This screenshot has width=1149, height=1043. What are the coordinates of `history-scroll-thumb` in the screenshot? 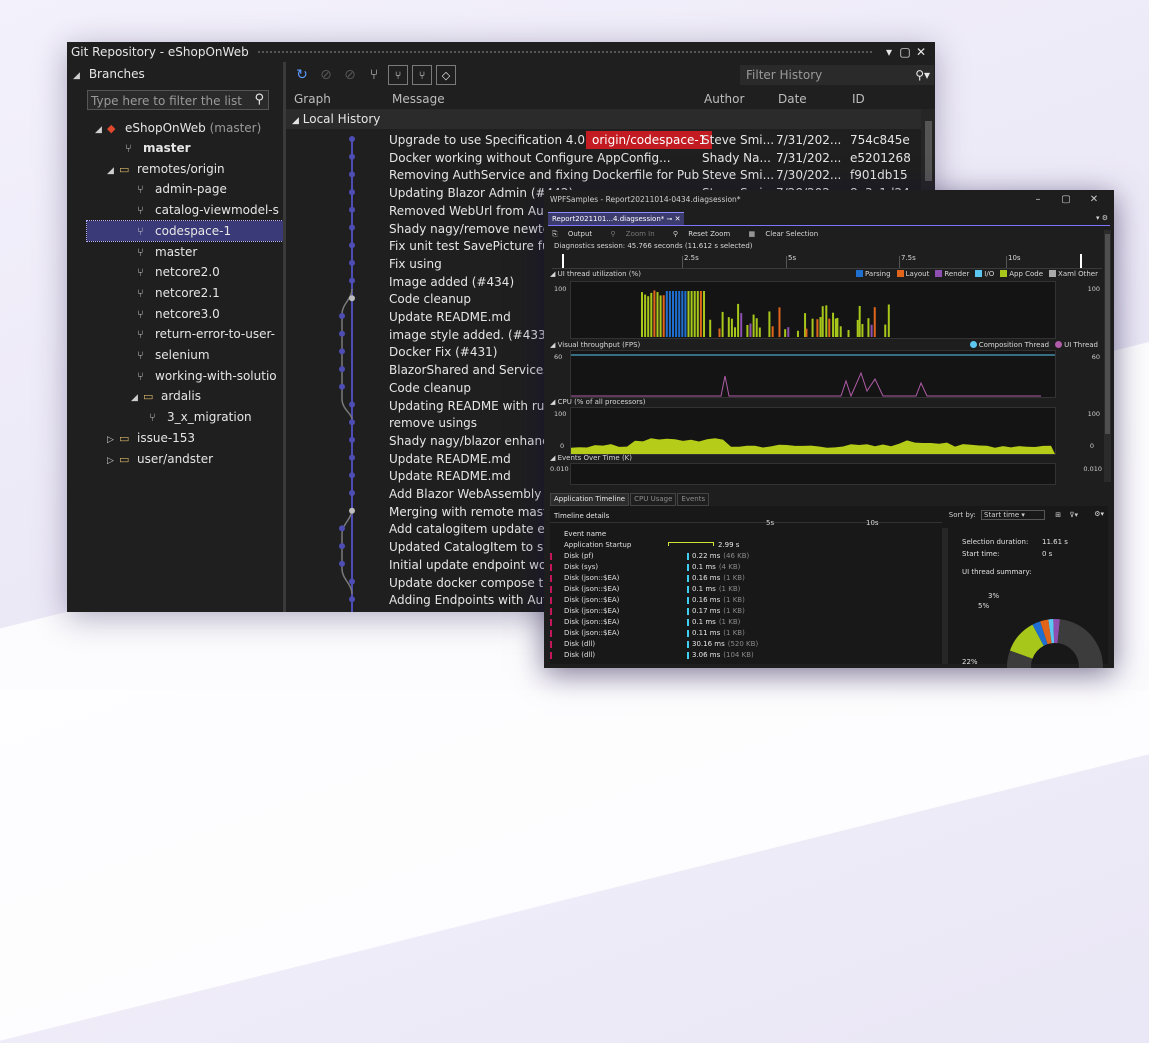 It's located at (928, 151).